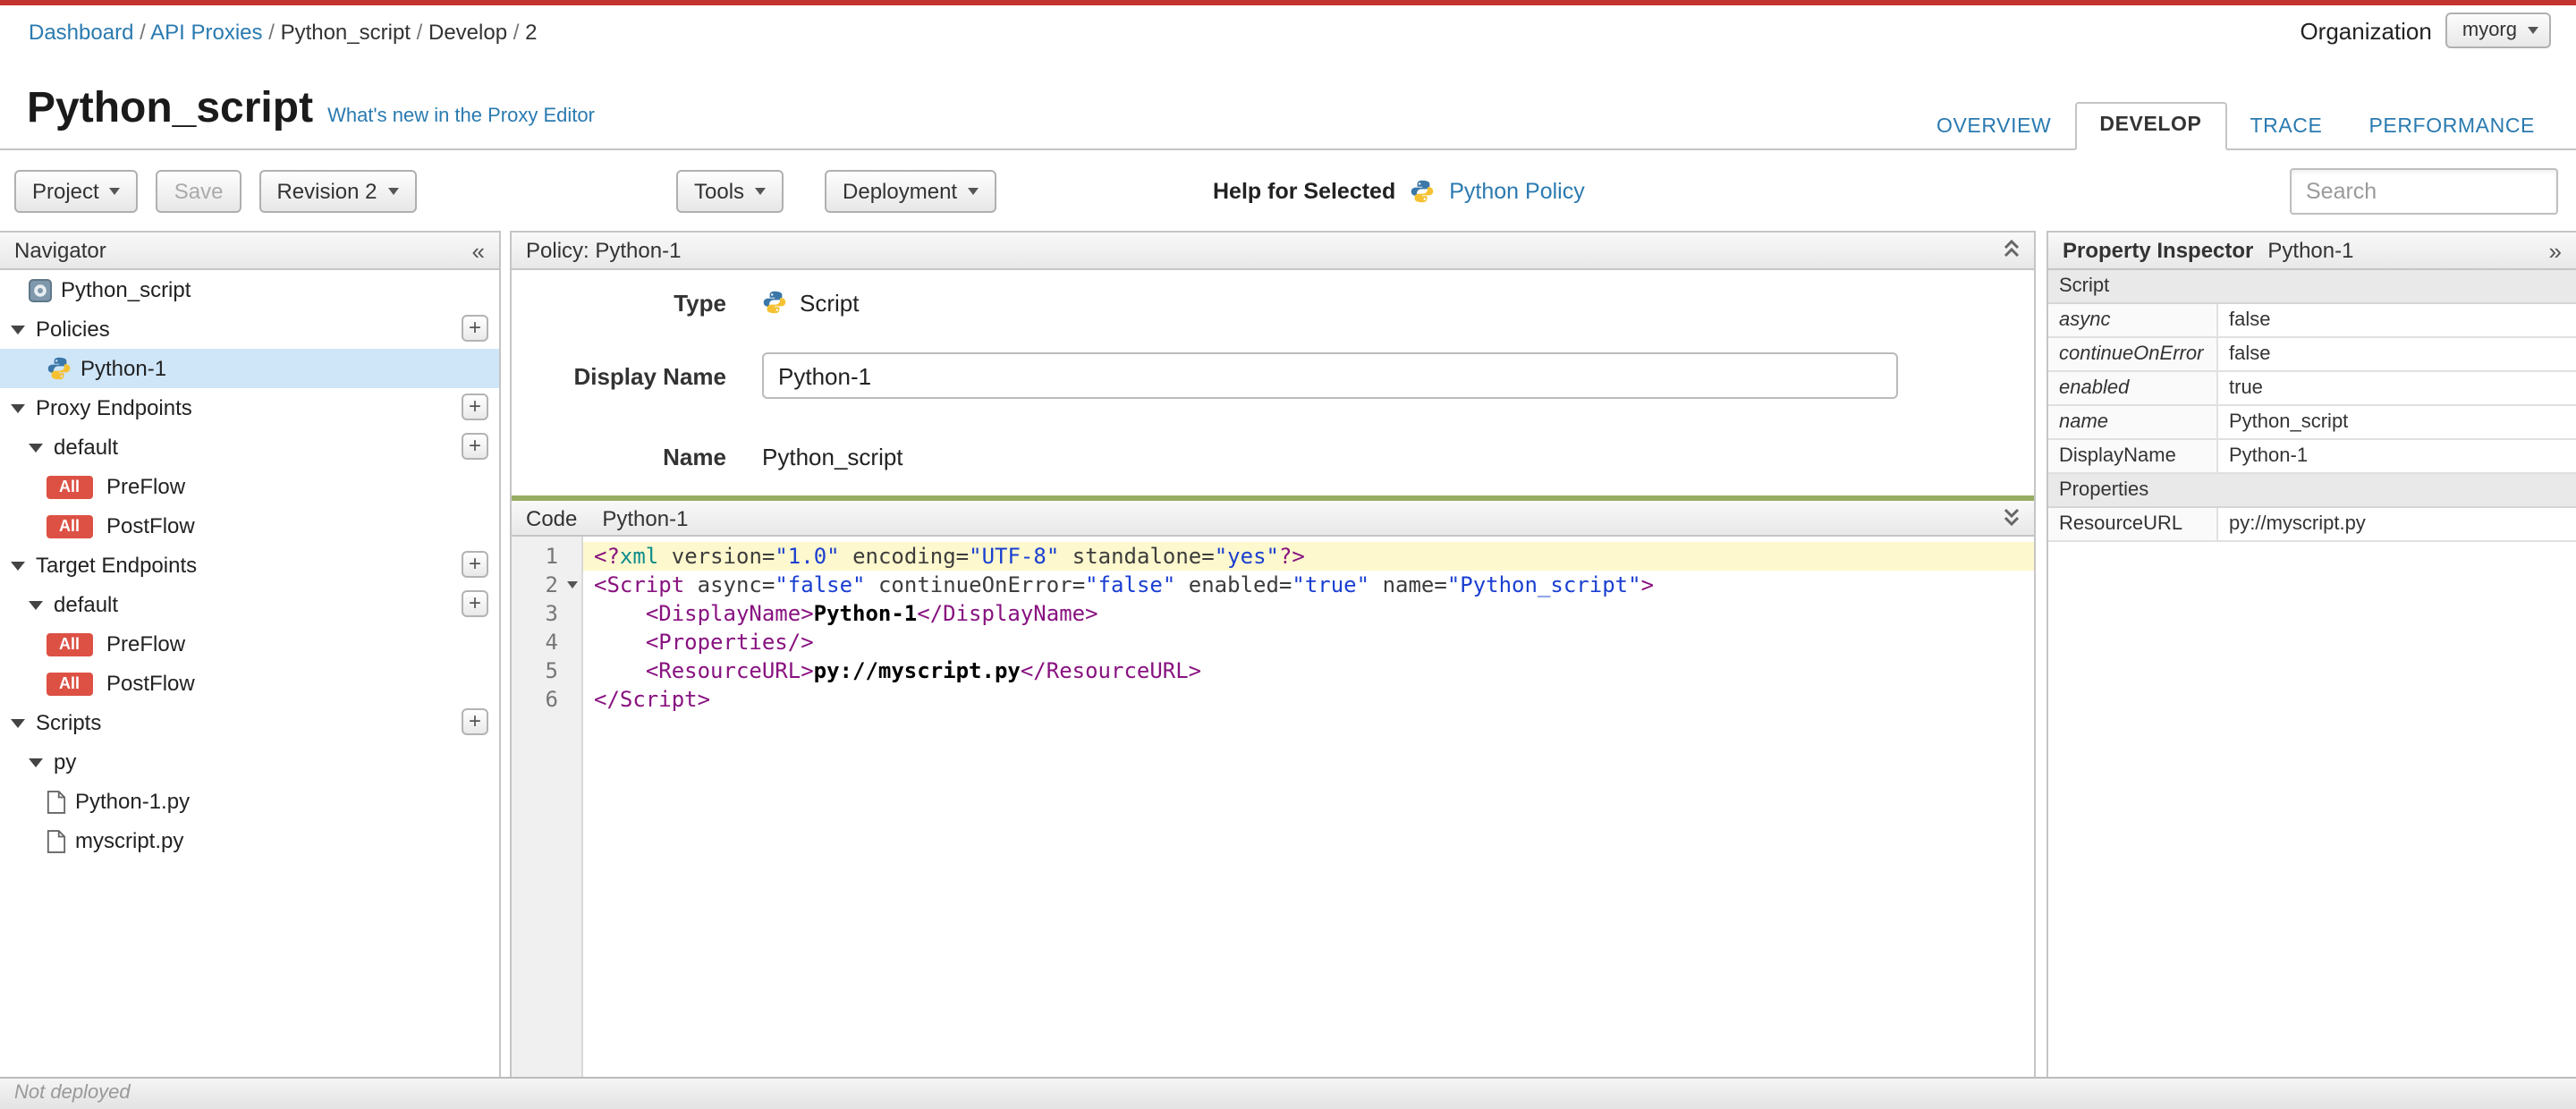  Describe the element at coordinates (461, 116) in the screenshot. I see `whats-new-link: What's new in the Proxy Editor` at that location.